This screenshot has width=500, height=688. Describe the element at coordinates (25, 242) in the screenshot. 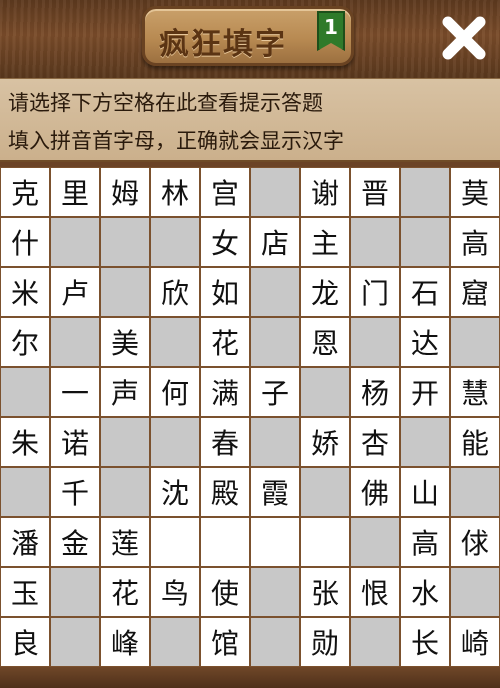

I see `grid-cell: 什` at that location.